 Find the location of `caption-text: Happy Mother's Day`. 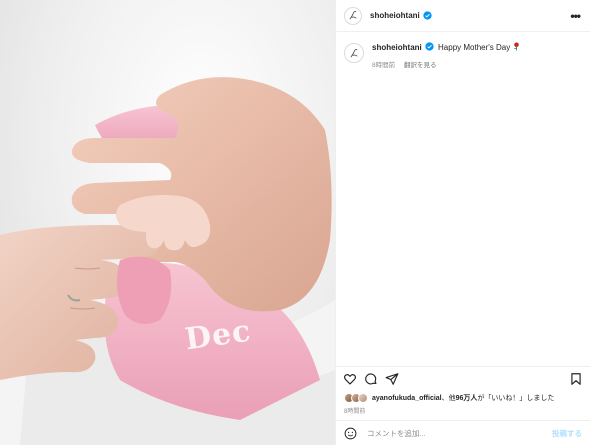

caption-text: Happy Mother's Day is located at coordinates (474, 47).